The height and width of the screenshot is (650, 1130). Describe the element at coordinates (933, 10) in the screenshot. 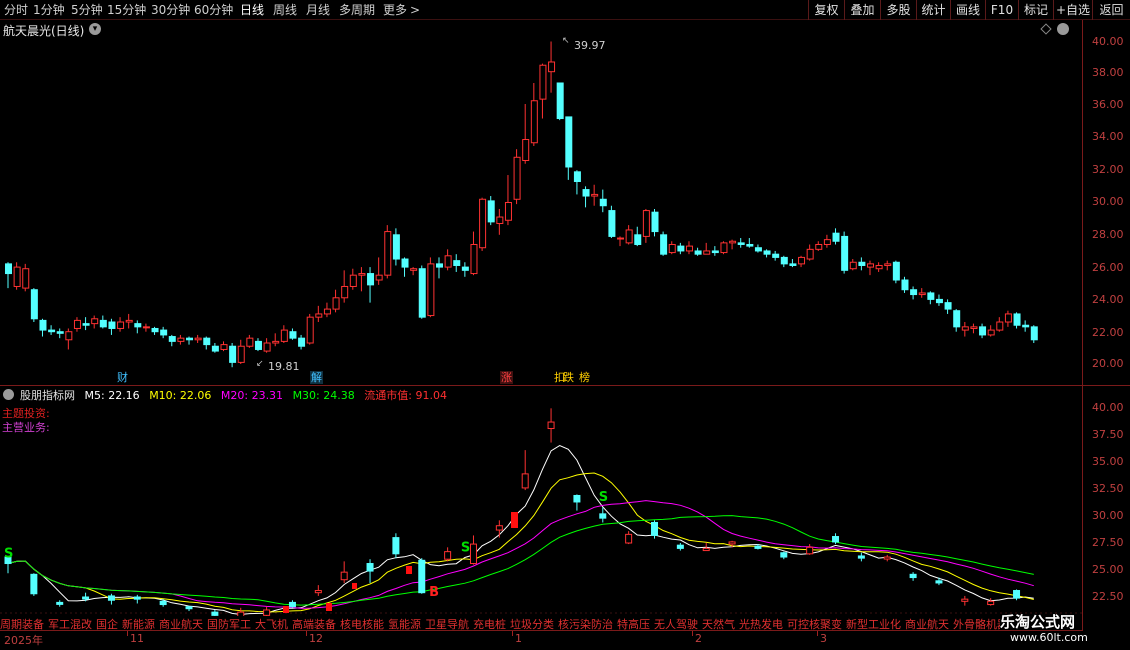

I see `stats-button: 统计` at that location.